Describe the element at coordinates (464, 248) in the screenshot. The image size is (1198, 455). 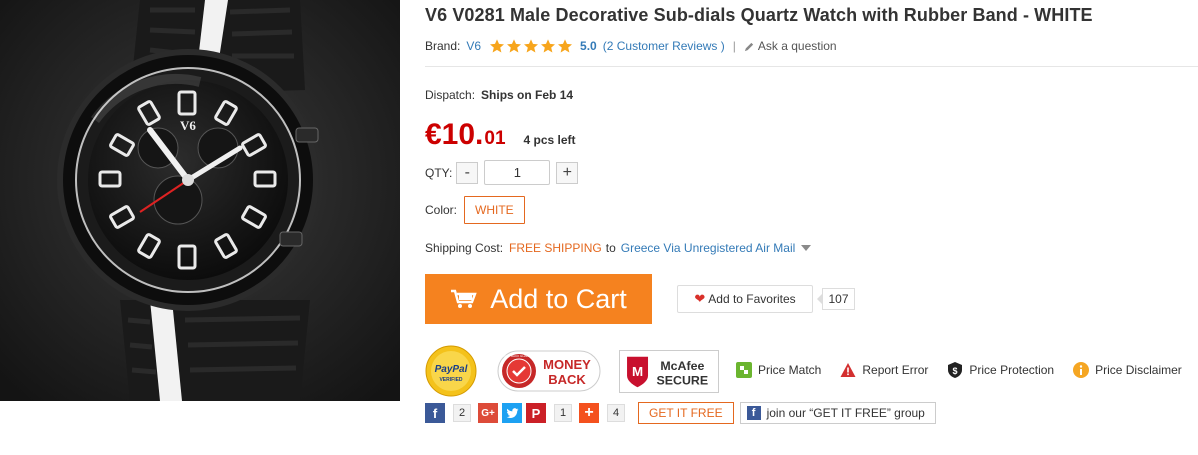
I see `shipping-label: Shipping Cost:` at that location.